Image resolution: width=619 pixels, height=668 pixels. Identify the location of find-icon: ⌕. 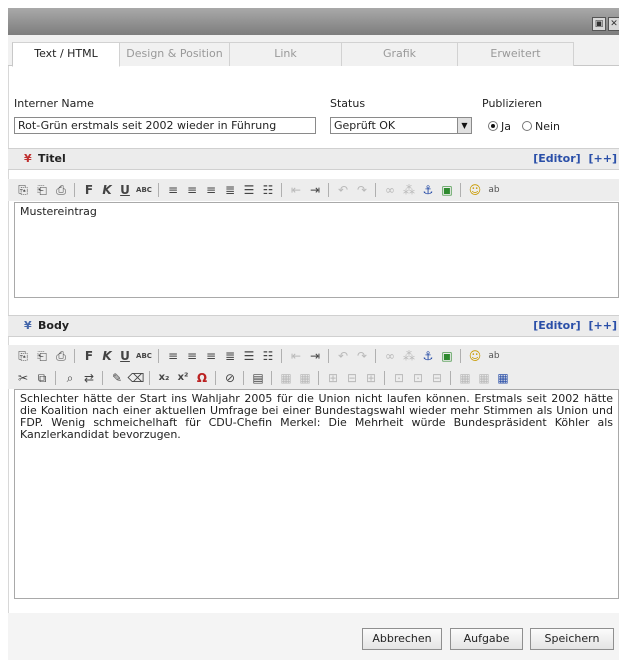
(70, 378).